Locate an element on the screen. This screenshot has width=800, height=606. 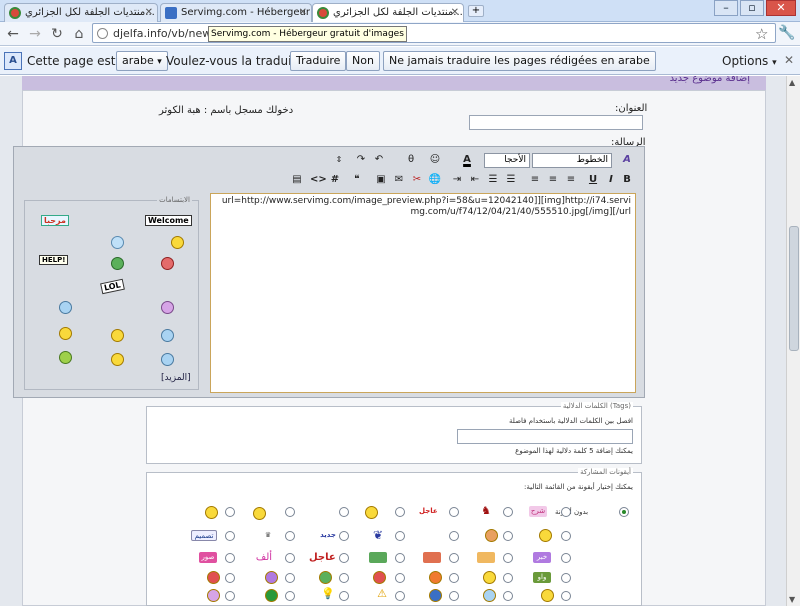
align-left-icon: ≡ is located at coordinates (535, 180).